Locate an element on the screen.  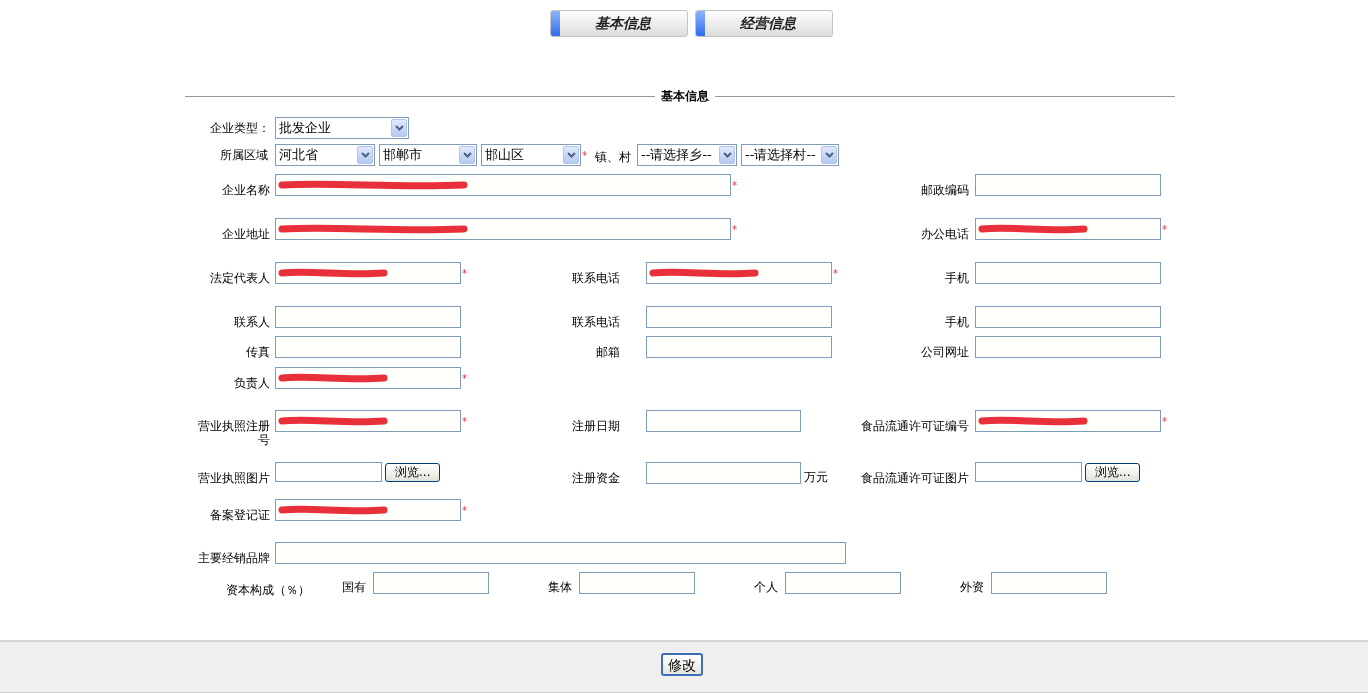
field-label: 镇、村 is located at coordinates (613, 157).